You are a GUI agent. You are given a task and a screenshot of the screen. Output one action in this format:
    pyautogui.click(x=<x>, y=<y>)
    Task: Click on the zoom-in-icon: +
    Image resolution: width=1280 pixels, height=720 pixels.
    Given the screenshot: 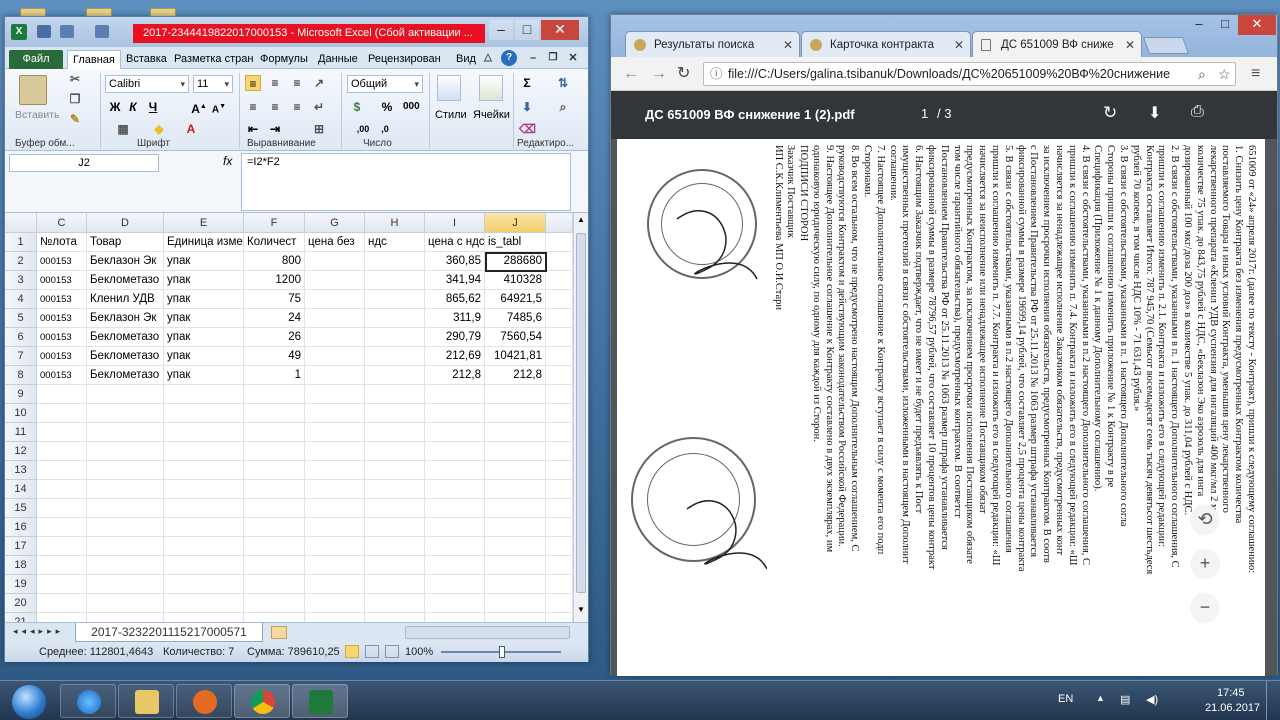 What is the action you would take?
    pyautogui.click(x=1205, y=564)
    